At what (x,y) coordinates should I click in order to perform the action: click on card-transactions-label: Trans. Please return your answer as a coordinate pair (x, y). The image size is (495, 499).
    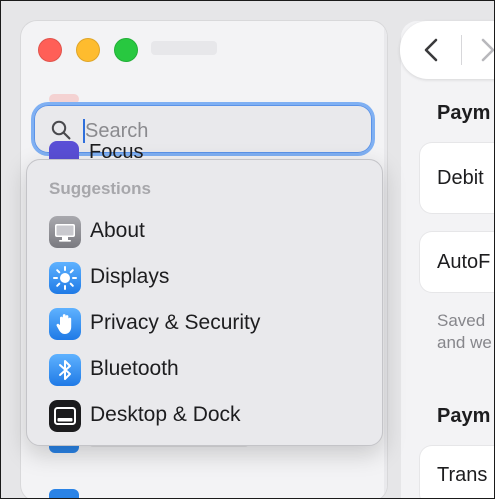
    Looking at the image, I should click on (462, 475).